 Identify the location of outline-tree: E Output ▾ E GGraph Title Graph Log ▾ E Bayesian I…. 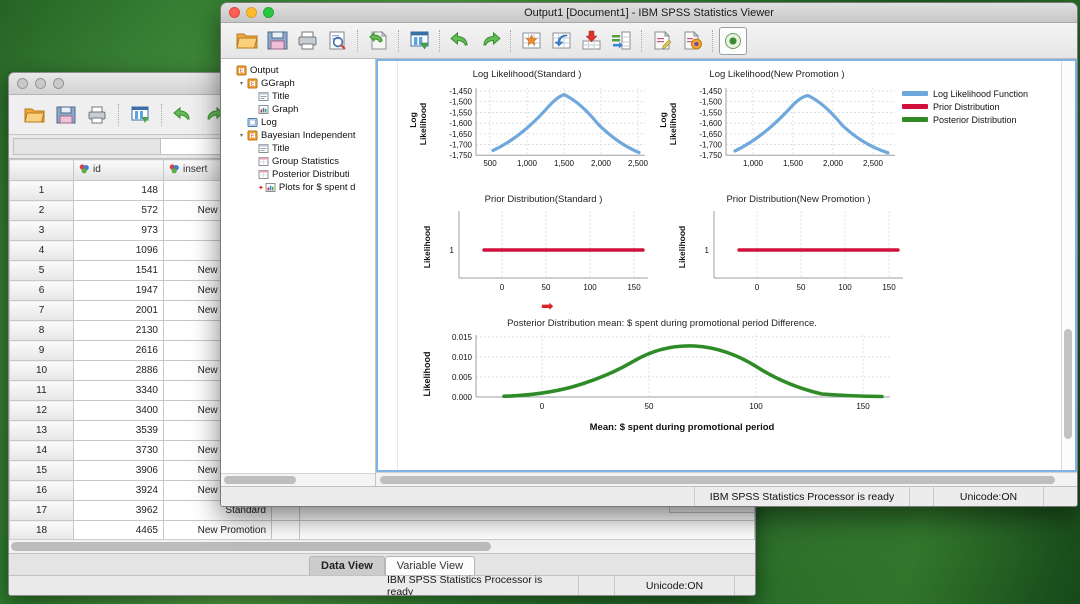
(298, 266).